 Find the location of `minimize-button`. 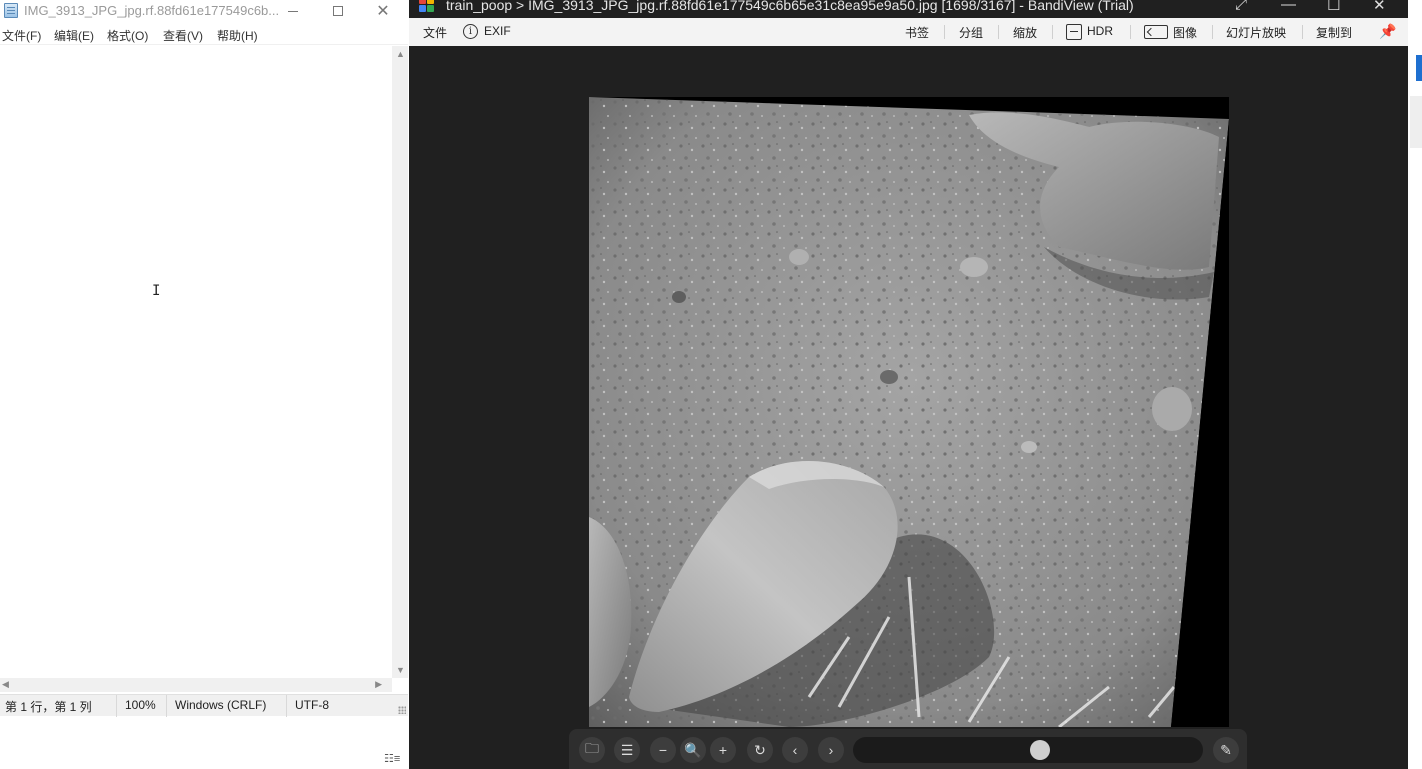

minimize-button is located at coordinates (293, 11).